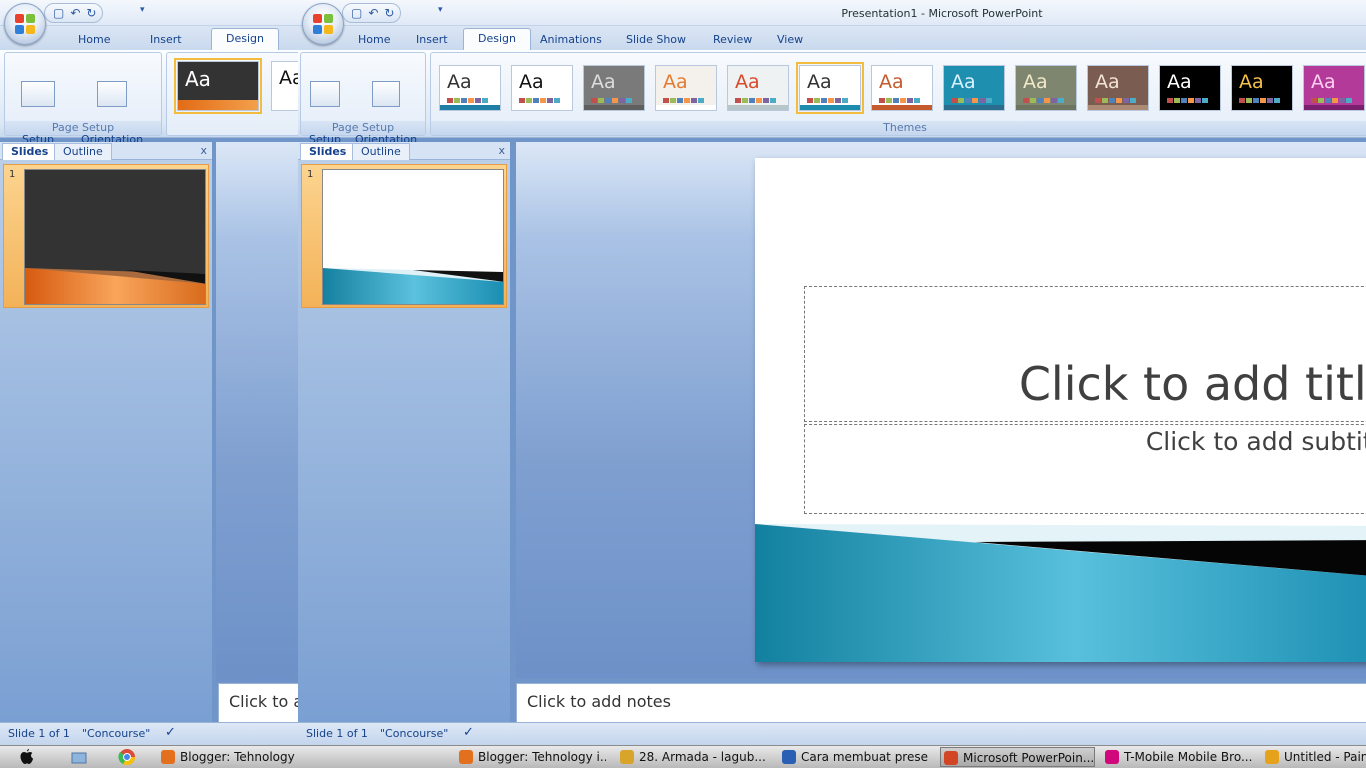 The width and height of the screenshot is (1366, 768). What do you see at coordinates (218, 86) in the screenshot?
I see `theme-thumbnail-current: Aa` at bounding box center [218, 86].